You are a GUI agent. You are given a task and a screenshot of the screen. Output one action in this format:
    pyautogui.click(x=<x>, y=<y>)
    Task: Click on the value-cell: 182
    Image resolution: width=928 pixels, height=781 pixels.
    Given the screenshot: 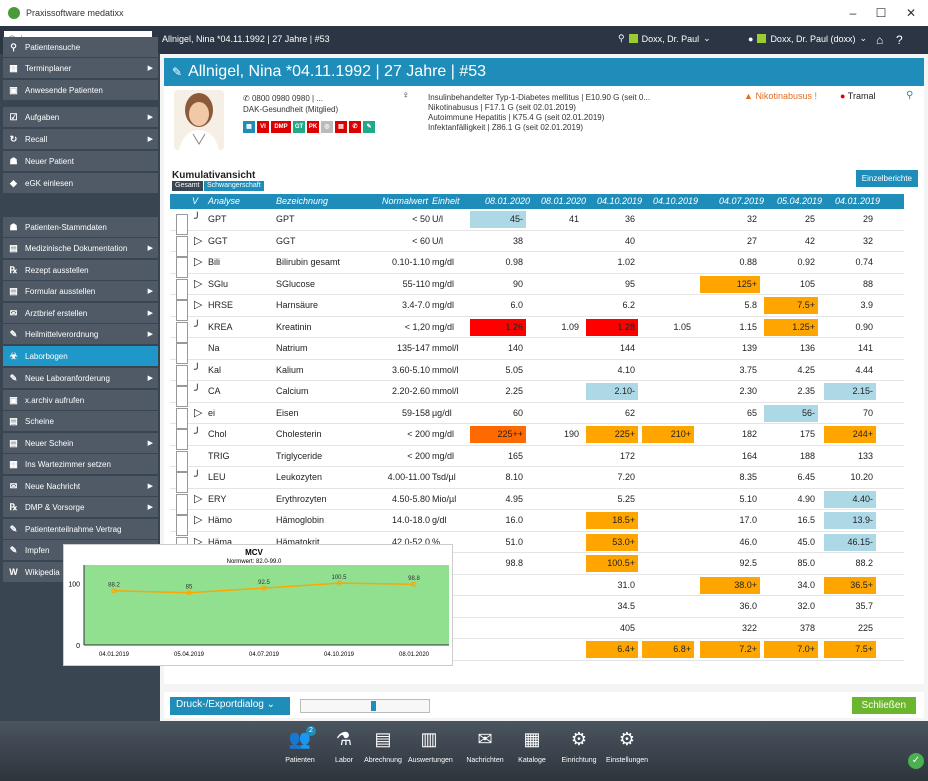 What is the action you would take?
    pyautogui.click(x=730, y=434)
    